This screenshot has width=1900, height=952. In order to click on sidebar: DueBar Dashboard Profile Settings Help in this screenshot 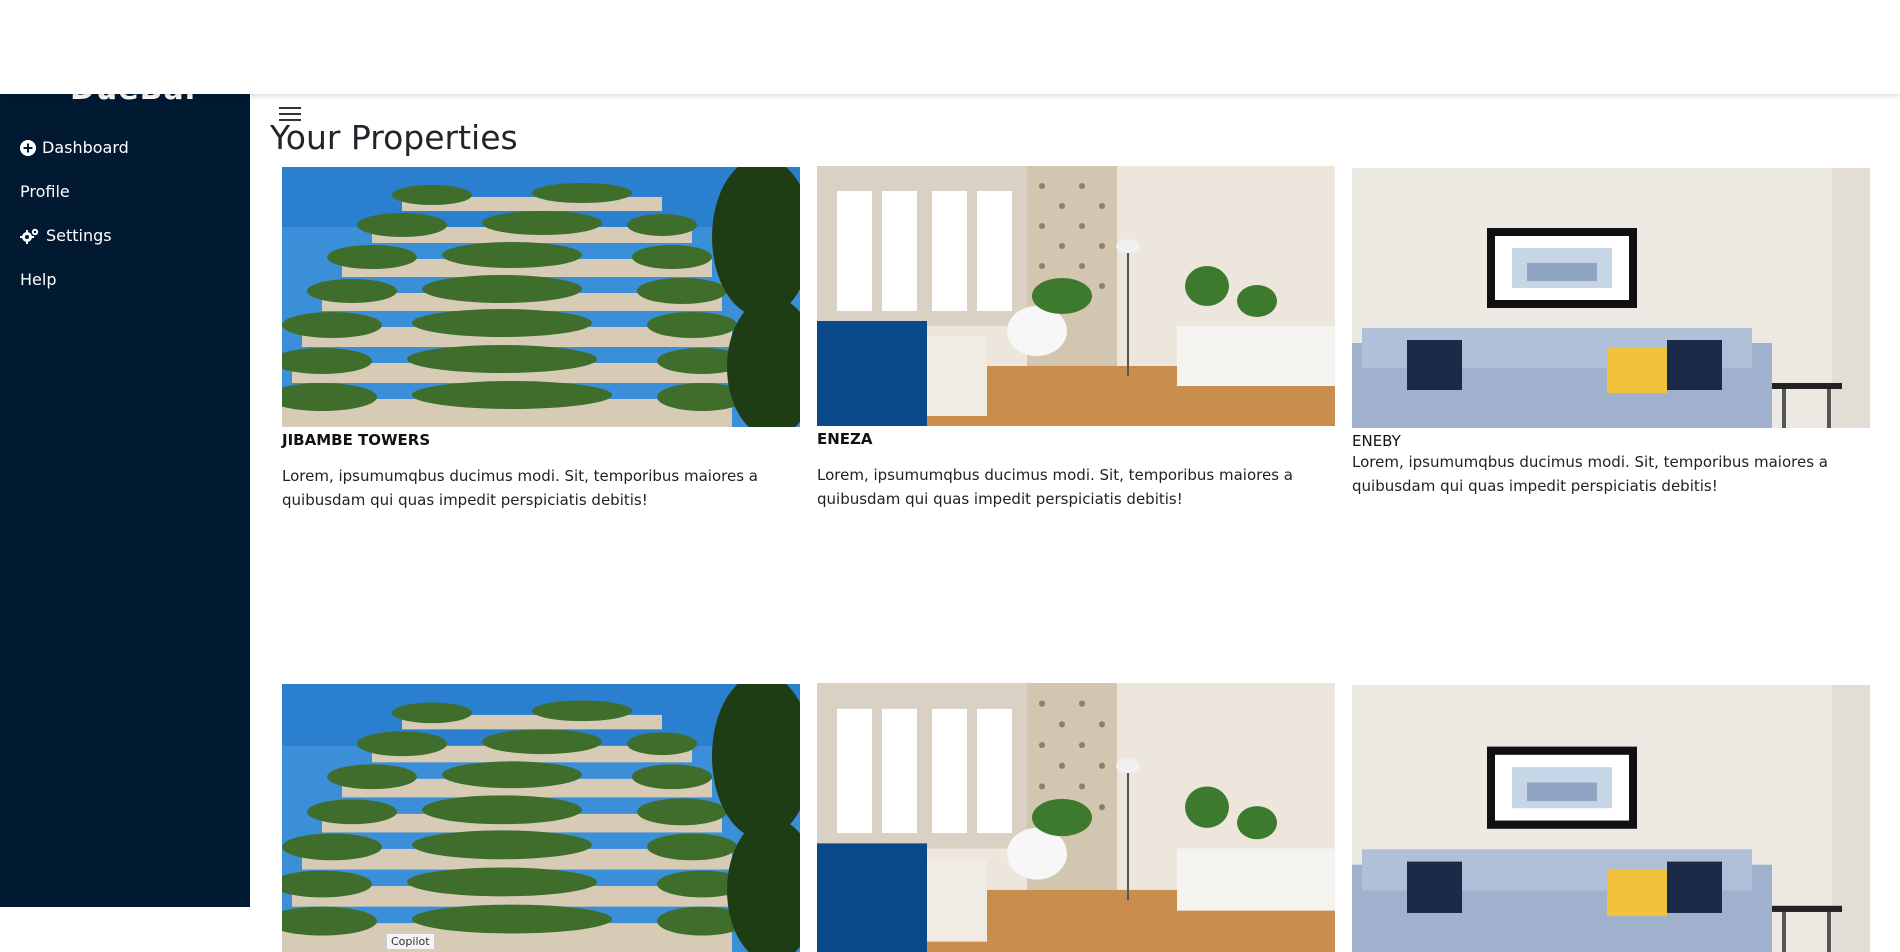, I will do `click(125, 500)`.